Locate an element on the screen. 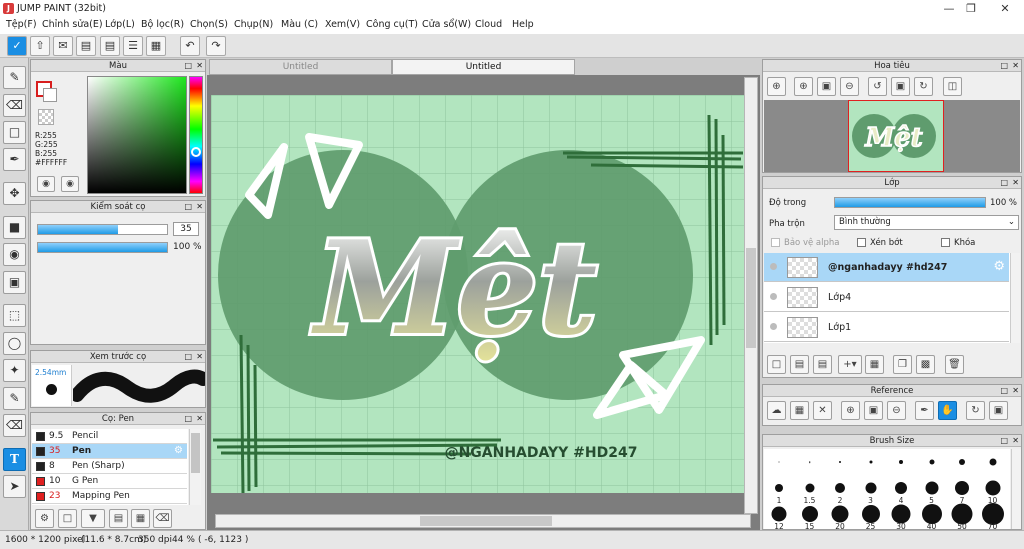  remove-reference-icon: ✕ is located at coordinates (822, 410).